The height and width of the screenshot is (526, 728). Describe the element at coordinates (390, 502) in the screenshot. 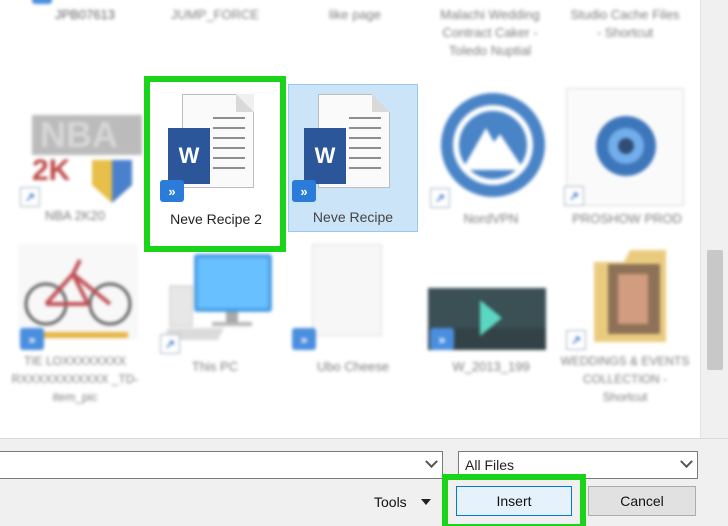

I see `tools-label: Tools` at that location.